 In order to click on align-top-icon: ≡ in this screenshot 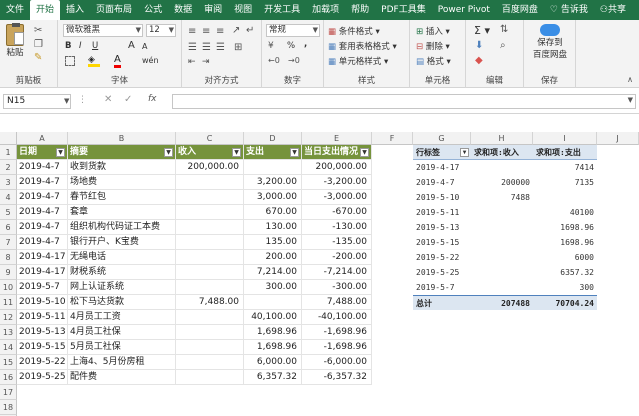, I will do `click(192, 31)`.